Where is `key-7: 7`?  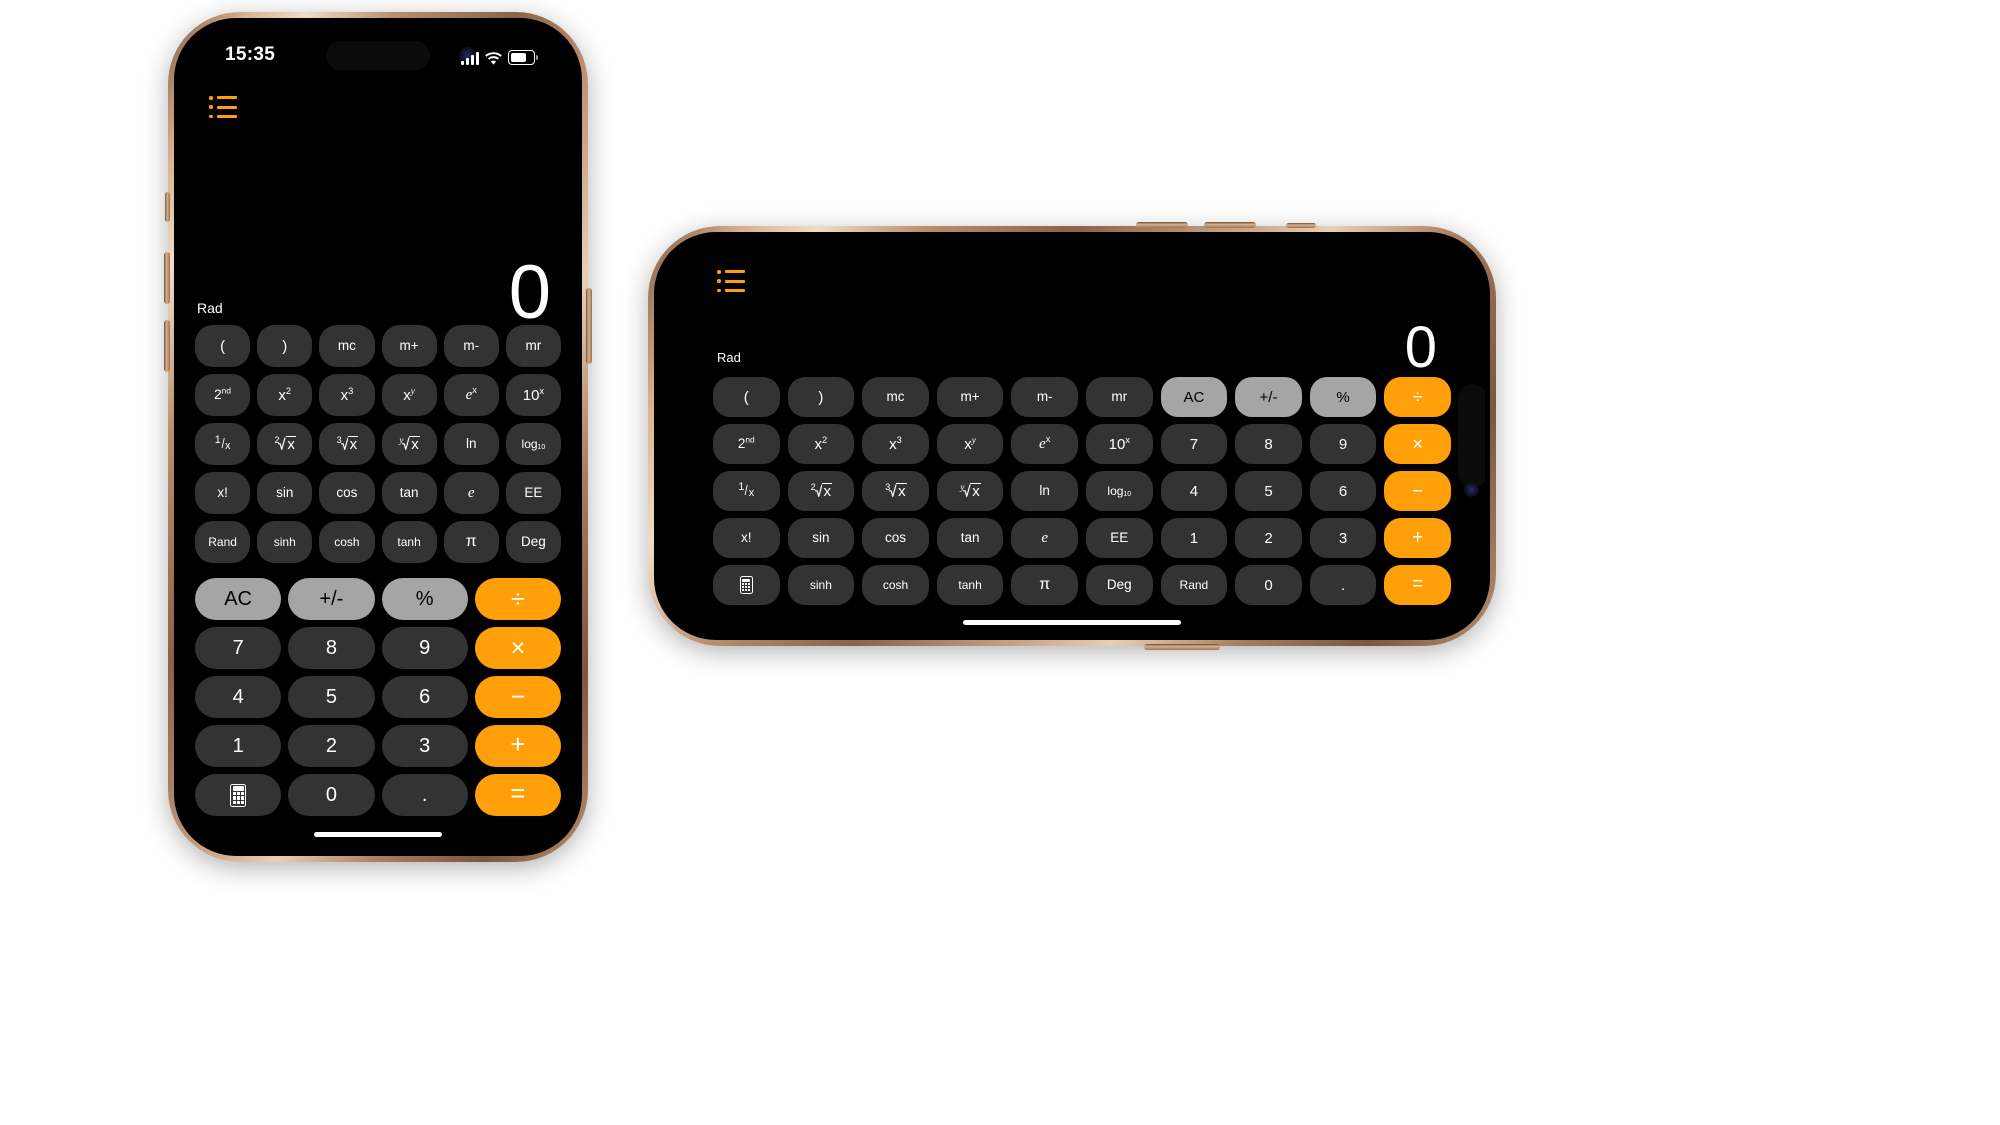
key-7: 7 is located at coordinates (238, 648).